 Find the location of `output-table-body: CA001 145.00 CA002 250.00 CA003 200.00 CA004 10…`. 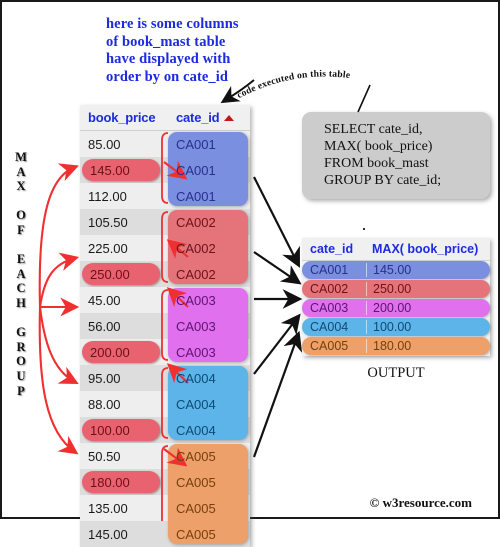

output-table-body: CA001 145.00 CA002 250.00 CA003 200.00 CA004 10… is located at coordinates (396, 308).